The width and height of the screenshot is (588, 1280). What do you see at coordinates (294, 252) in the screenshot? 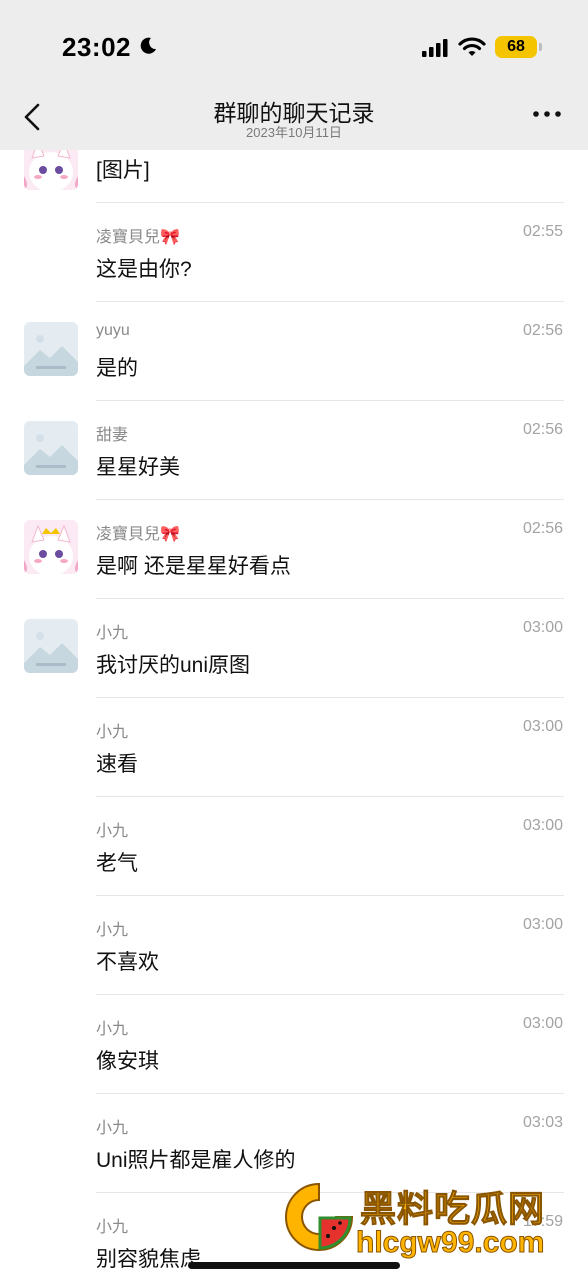
I see `list-item: 凌寶貝兒🎀 02:55 这是由你?` at bounding box center [294, 252].